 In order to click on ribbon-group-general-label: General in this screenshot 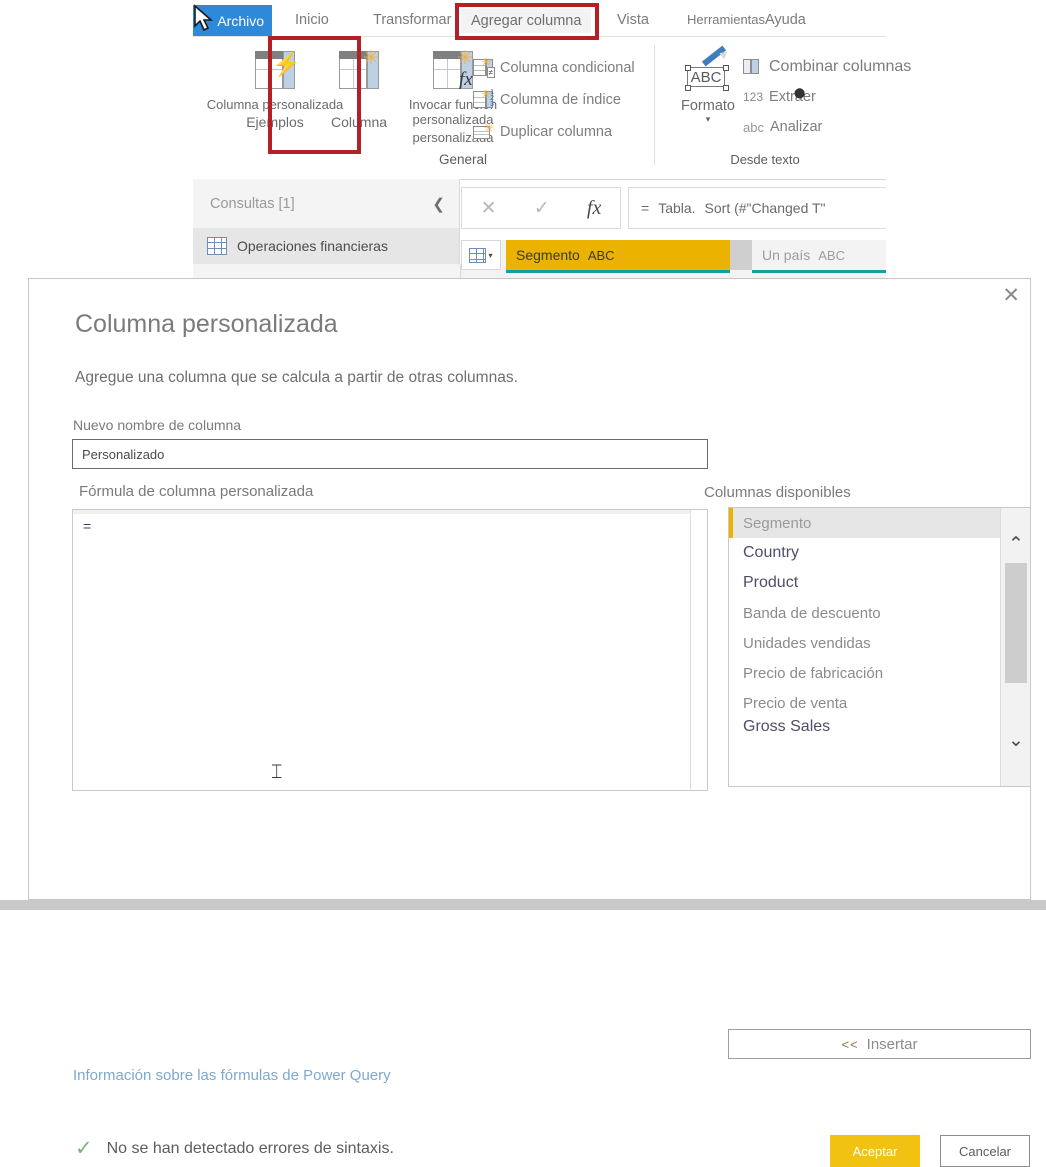, I will do `click(463, 159)`.